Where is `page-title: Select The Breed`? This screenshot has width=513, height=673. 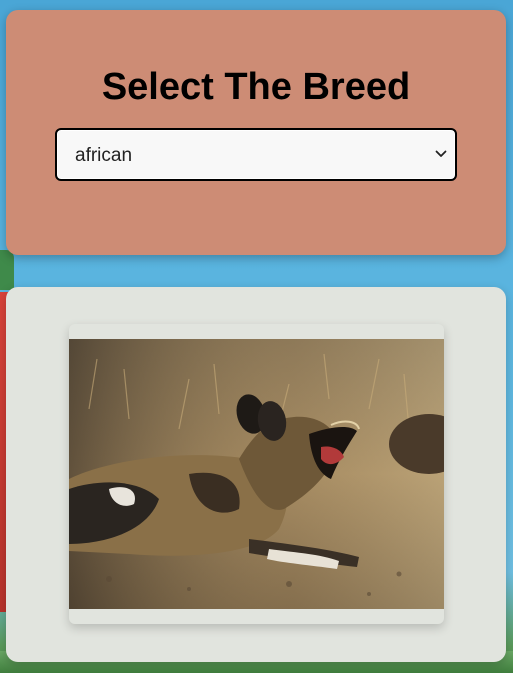
page-title: Select The Breed is located at coordinates (256, 87).